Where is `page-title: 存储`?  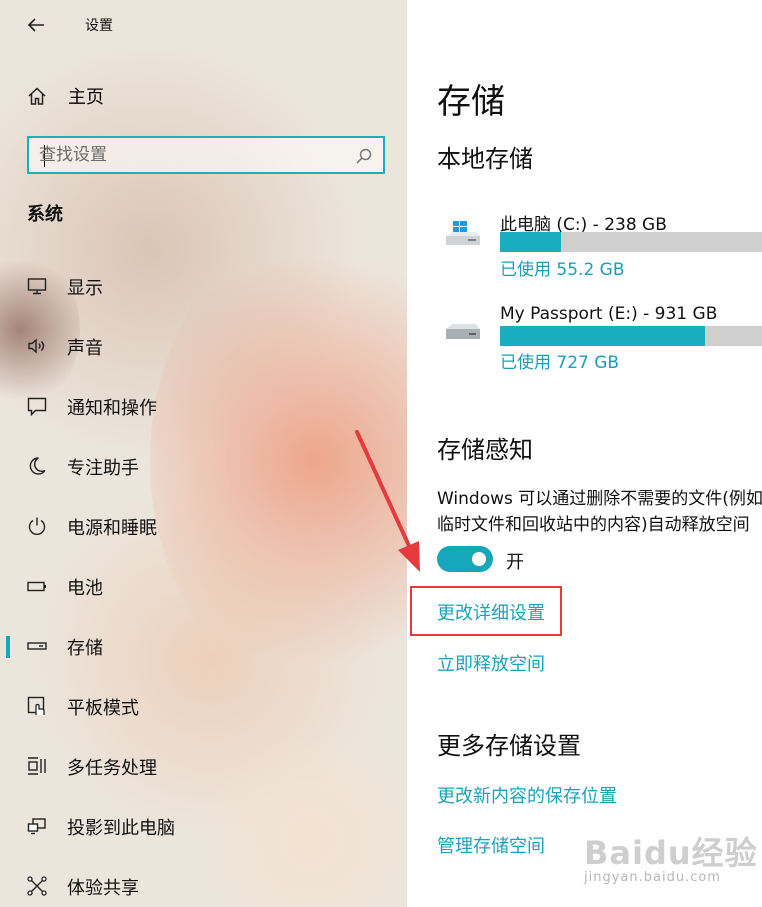 page-title: 存储 is located at coordinates (471, 102).